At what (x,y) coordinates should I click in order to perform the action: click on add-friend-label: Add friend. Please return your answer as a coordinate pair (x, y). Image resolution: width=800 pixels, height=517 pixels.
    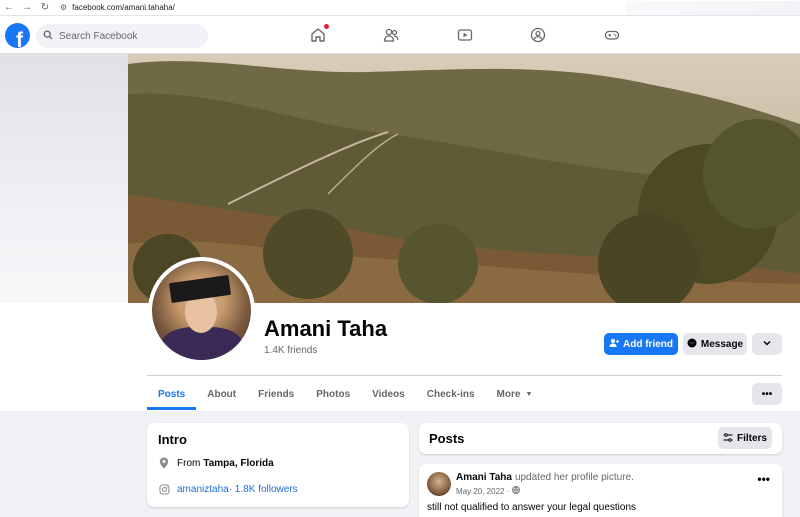
    Looking at the image, I should click on (648, 344).